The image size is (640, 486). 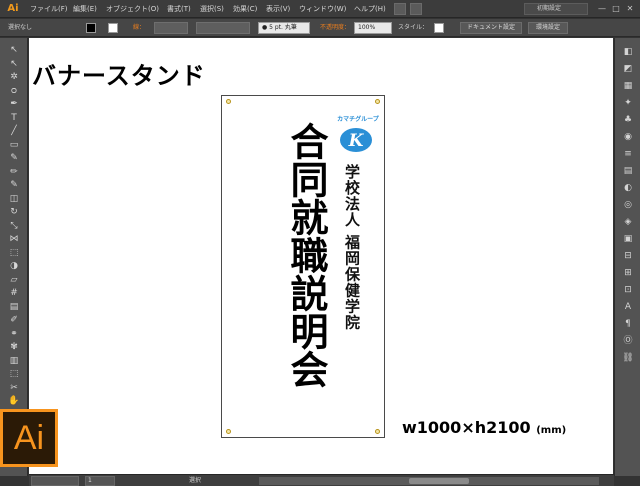 What do you see at coordinates (139, 27) in the screenshot?
I see `stroke-label: 線：` at bounding box center [139, 27].